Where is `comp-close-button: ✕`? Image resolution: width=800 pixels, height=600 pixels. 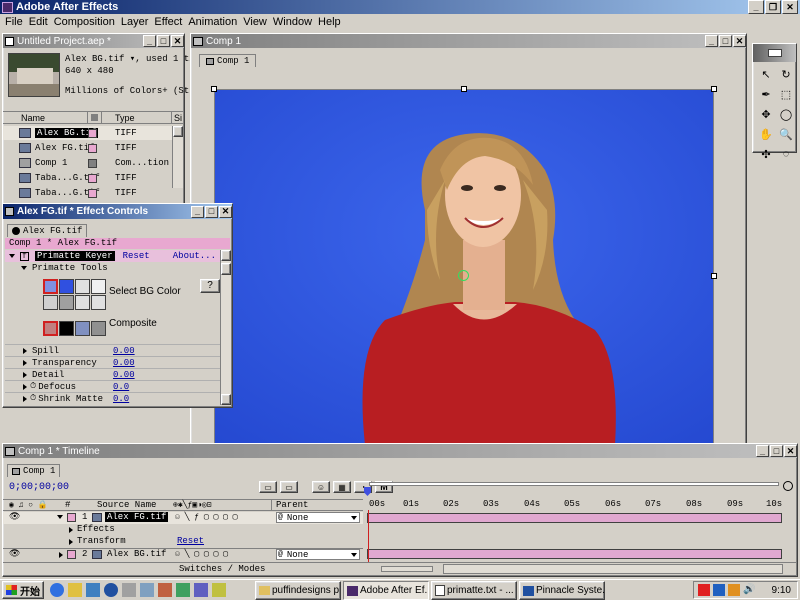 comp-close-button: ✕ is located at coordinates (739, 41).